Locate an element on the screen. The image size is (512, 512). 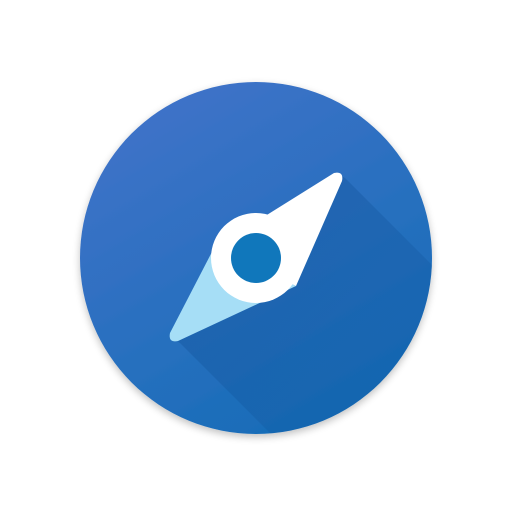
needle-hub-center is located at coordinates (256, 258).